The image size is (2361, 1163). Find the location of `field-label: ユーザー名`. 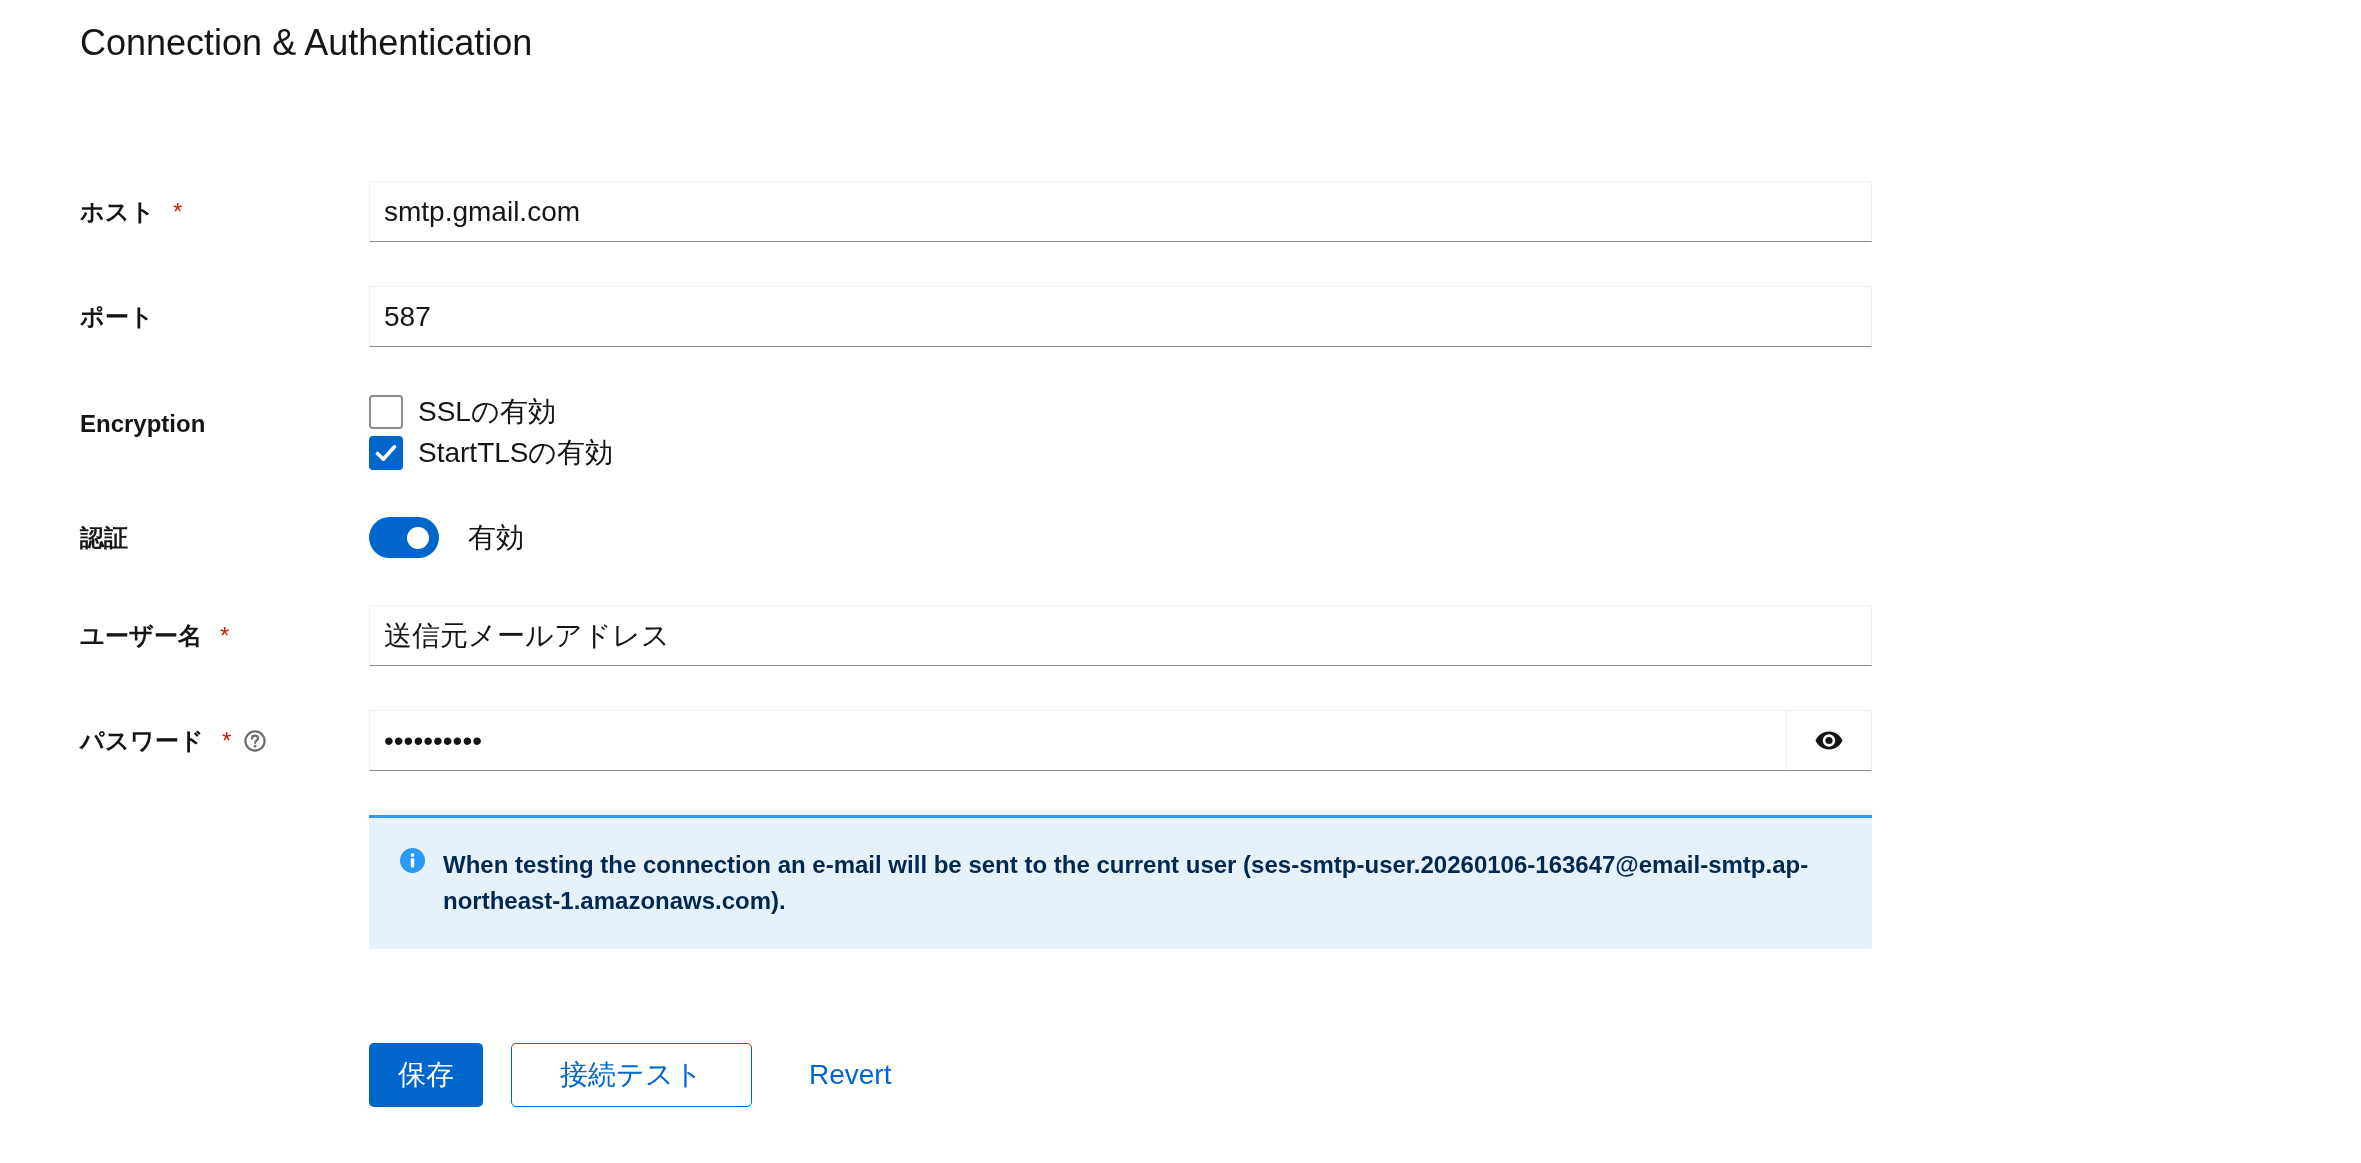

field-label: ユーザー名 is located at coordinates (141, 635).